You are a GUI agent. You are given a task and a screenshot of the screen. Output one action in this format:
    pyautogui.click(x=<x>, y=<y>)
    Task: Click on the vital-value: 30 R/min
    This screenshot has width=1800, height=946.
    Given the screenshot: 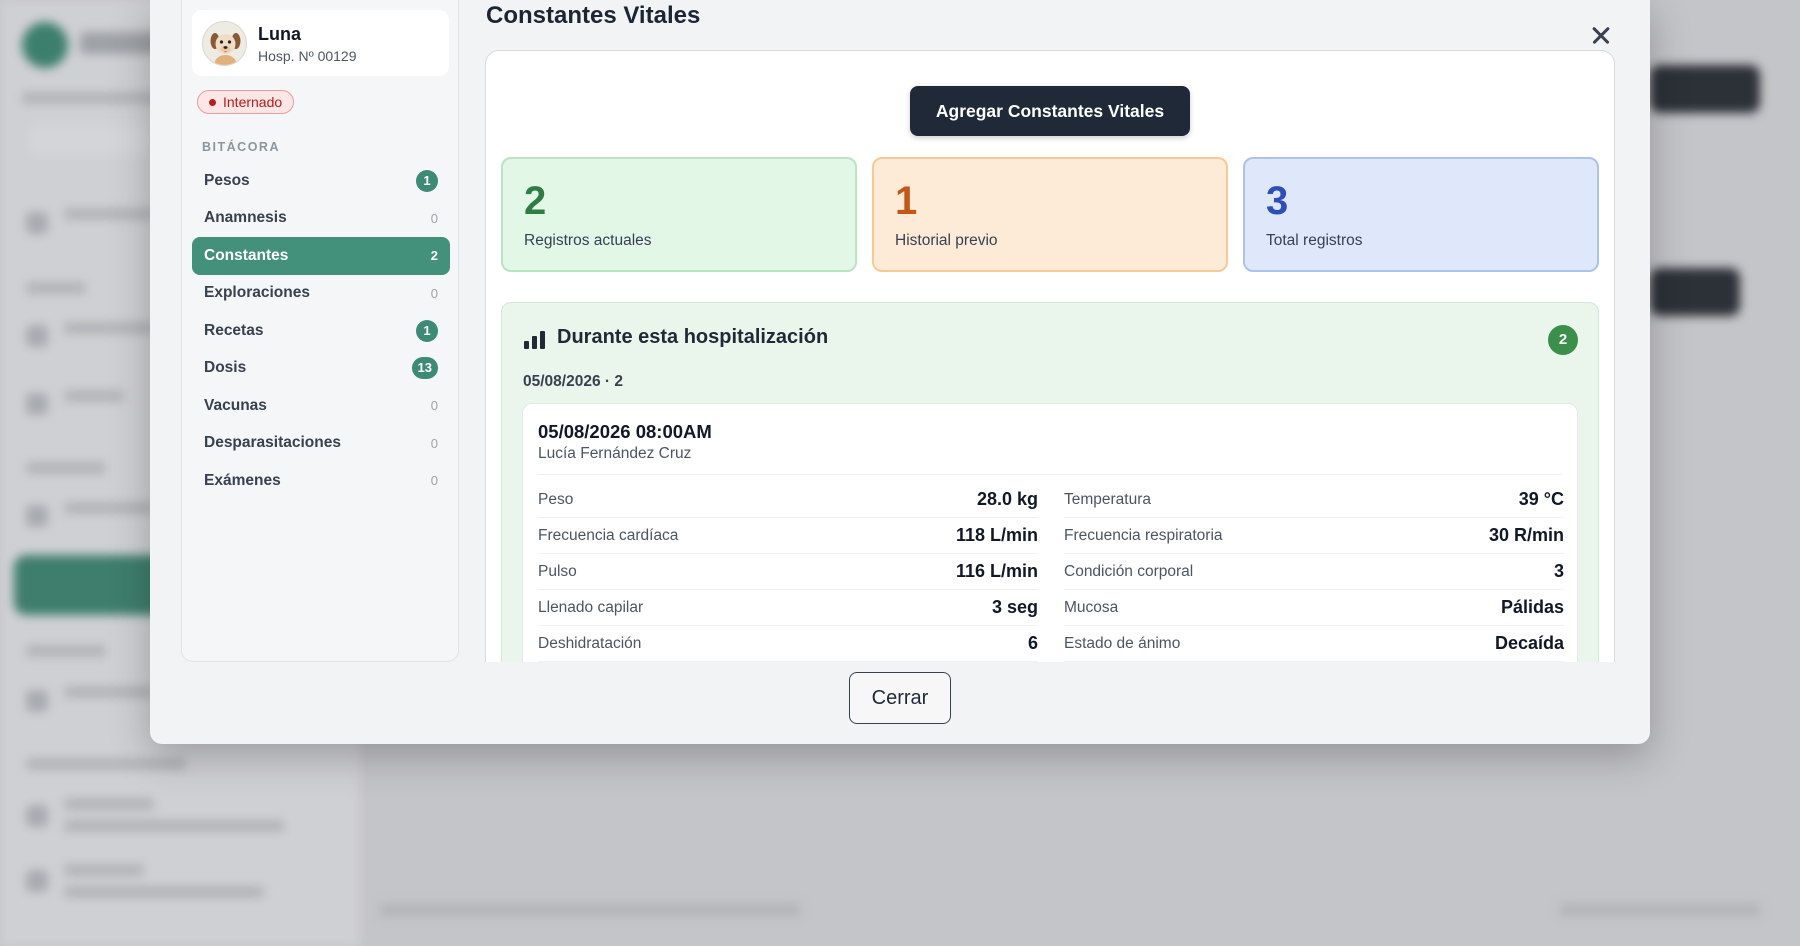 What is the action you would take?
    pyautogui.click(x=1526, y=535)
    